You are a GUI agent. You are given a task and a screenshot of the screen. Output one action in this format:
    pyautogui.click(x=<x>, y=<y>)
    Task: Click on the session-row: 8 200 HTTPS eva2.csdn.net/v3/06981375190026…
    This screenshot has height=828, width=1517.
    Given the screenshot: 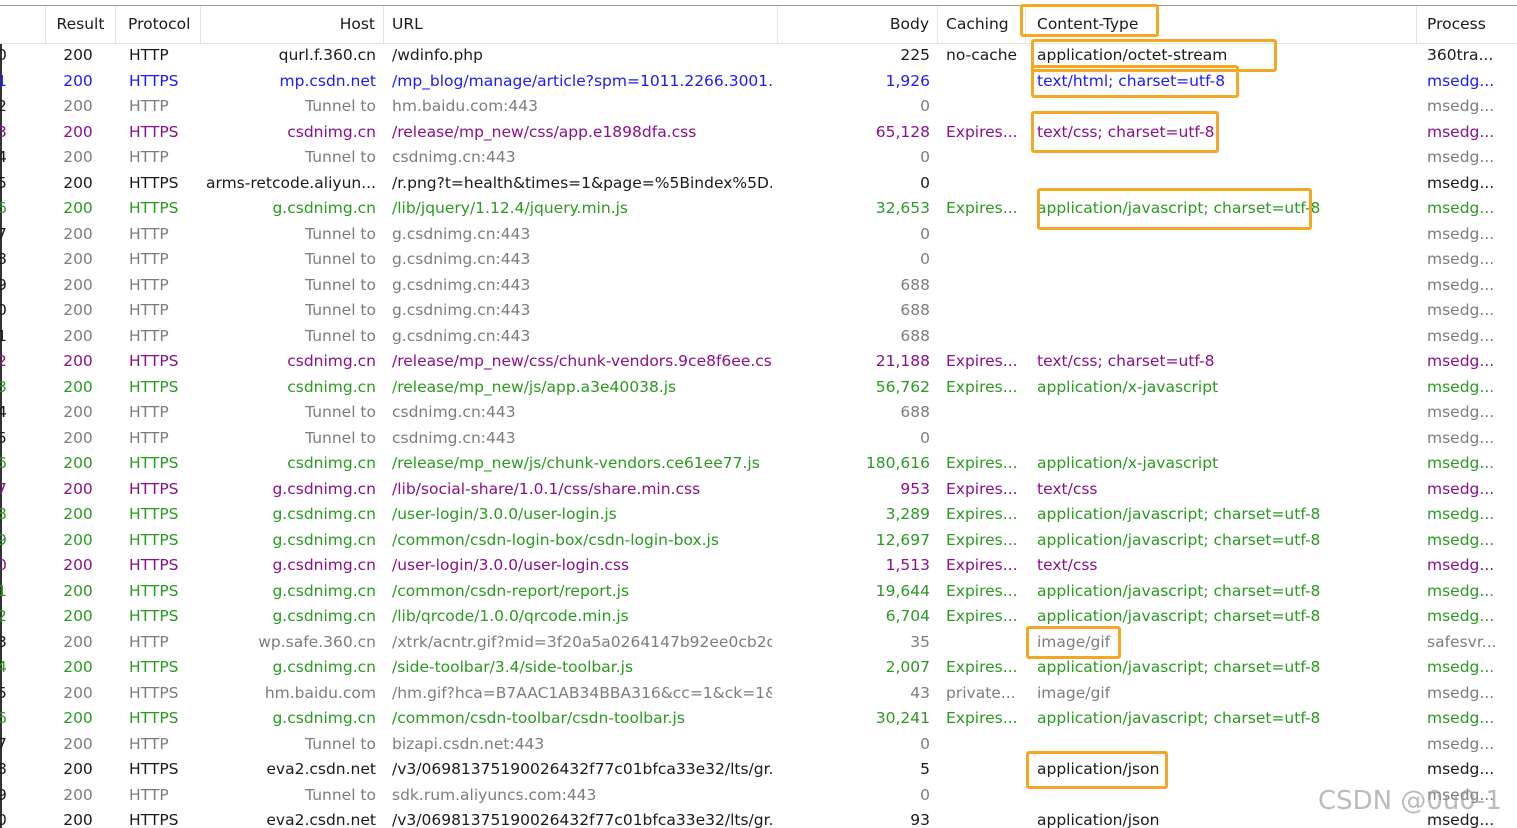 What is the action you would take?
    pyautogui.click(x=758, y=770)
    